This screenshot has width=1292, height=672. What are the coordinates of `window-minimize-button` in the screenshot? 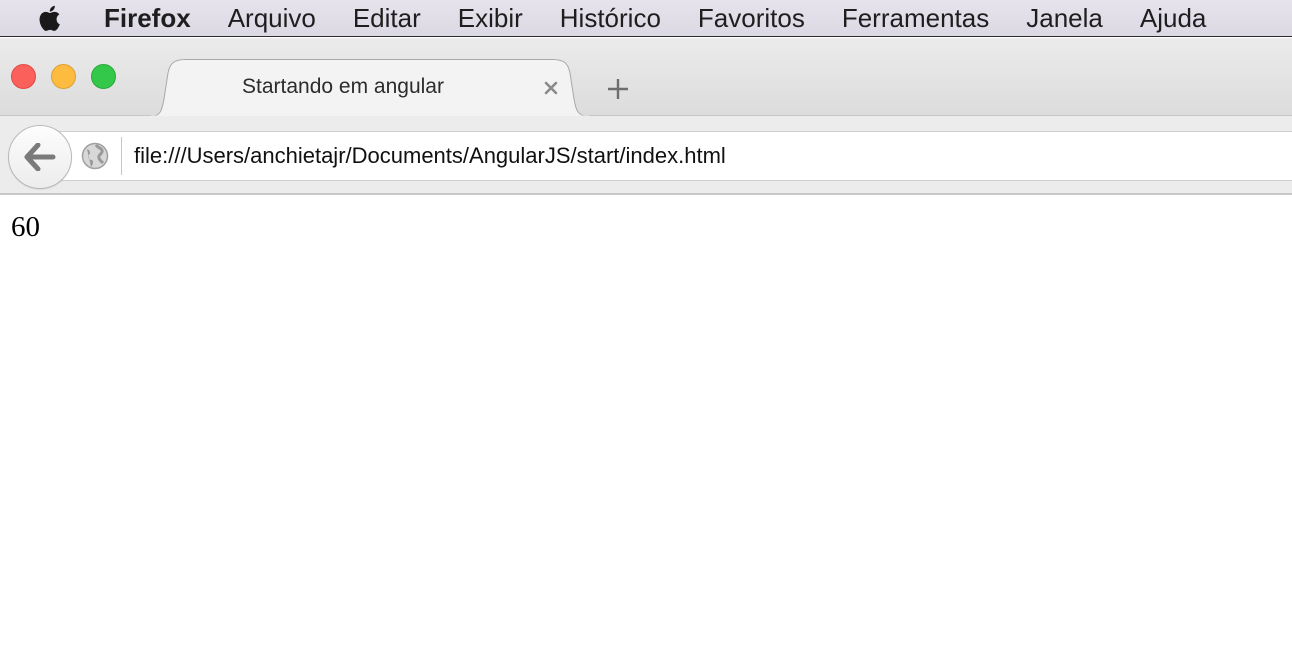 It's located at (63, 76).